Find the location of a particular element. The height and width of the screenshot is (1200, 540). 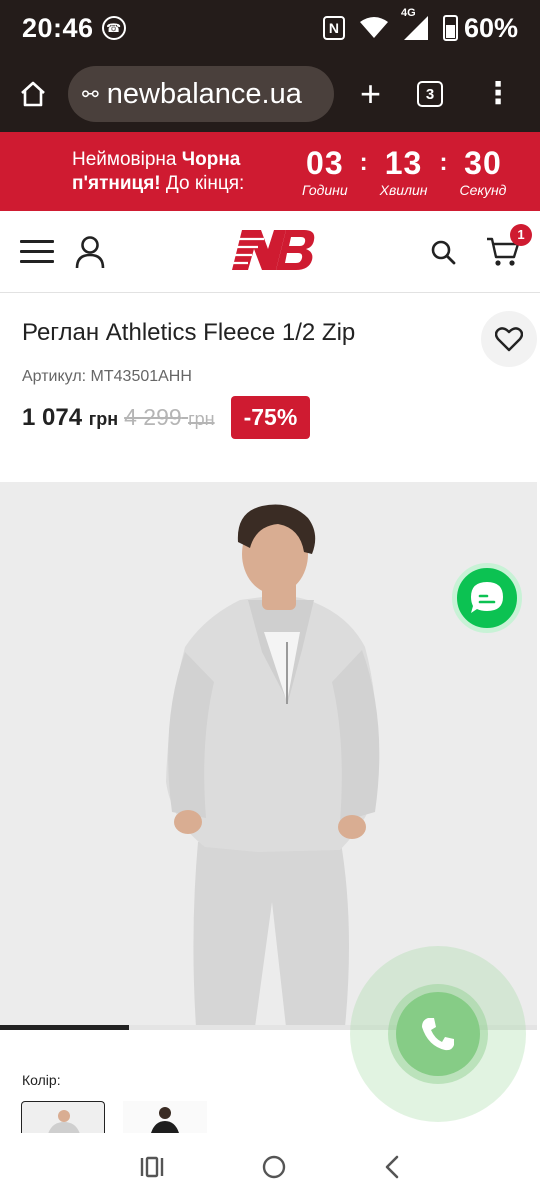

home-icon is located at coordinates (33, 94).